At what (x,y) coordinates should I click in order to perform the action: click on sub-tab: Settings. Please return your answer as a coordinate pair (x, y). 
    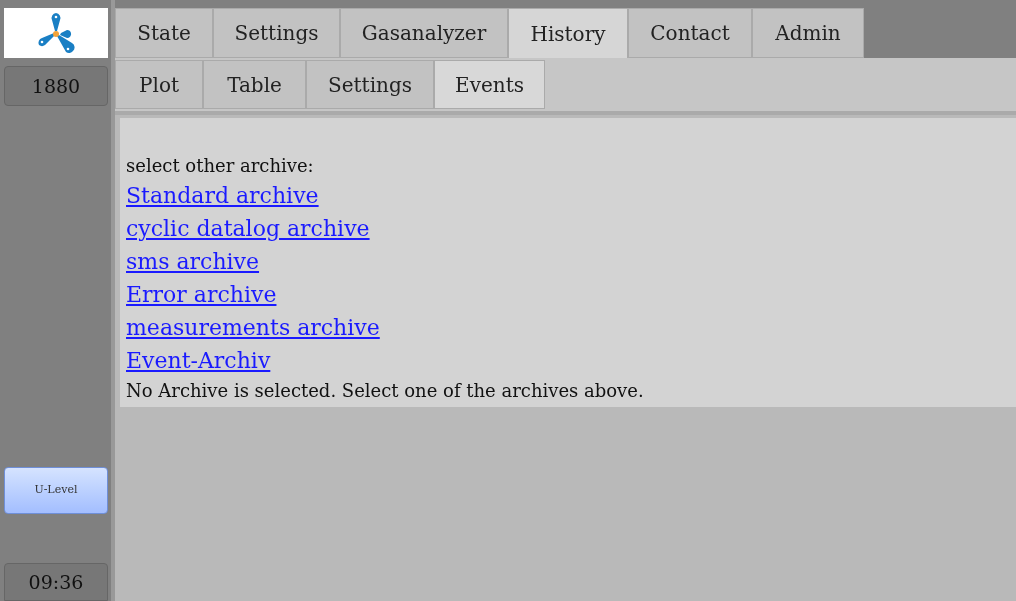
    Looking at the image, I should click on (370, 84).